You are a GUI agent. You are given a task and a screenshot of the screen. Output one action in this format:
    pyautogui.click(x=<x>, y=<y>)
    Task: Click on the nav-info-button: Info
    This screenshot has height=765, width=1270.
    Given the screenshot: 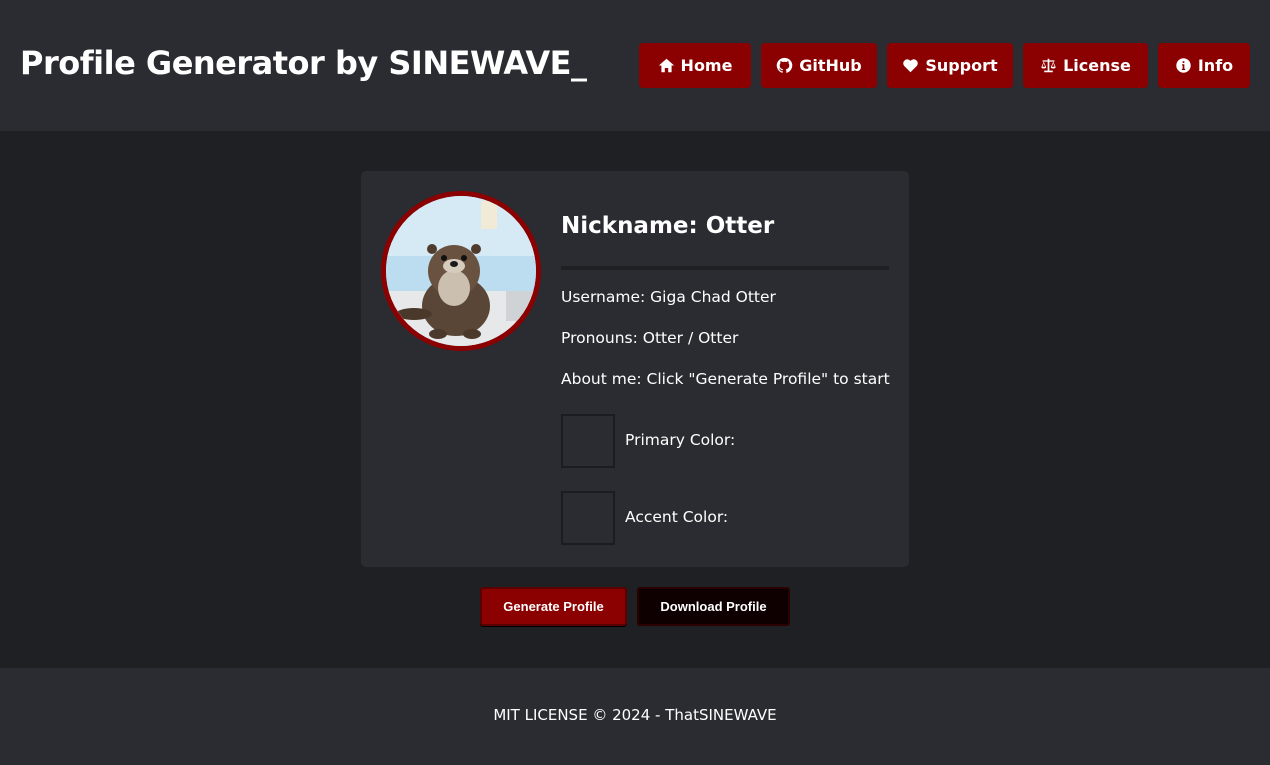 What is the action you would take?
    pyautogui.click(x=1204, y=65)
    